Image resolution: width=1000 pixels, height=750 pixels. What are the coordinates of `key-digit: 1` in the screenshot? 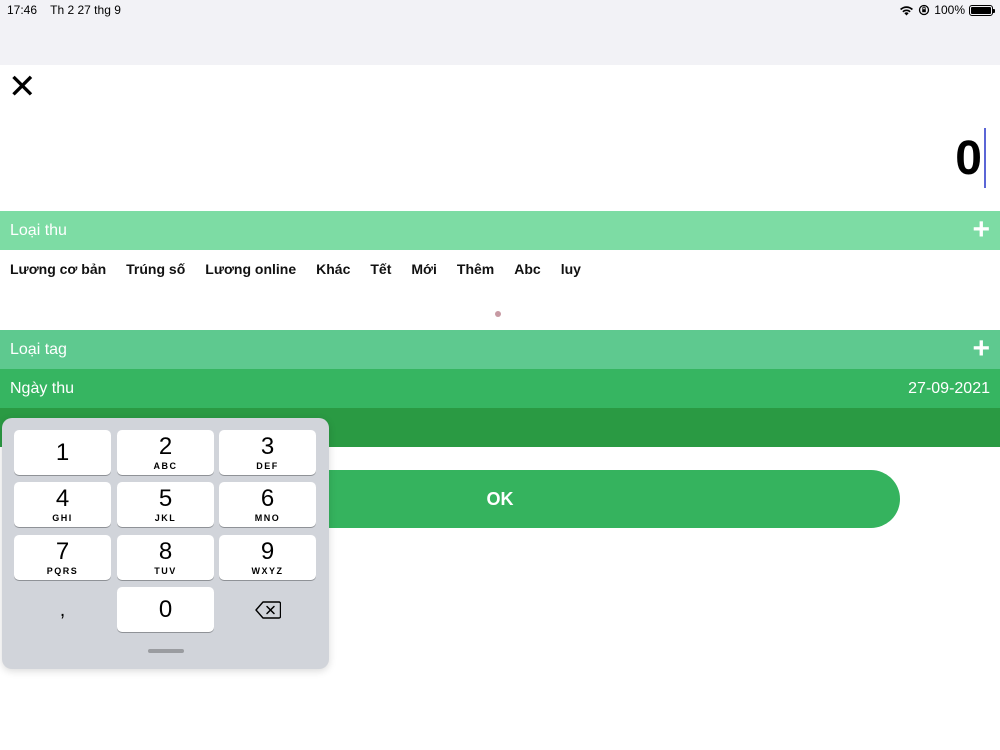 It's located at (62, 452).